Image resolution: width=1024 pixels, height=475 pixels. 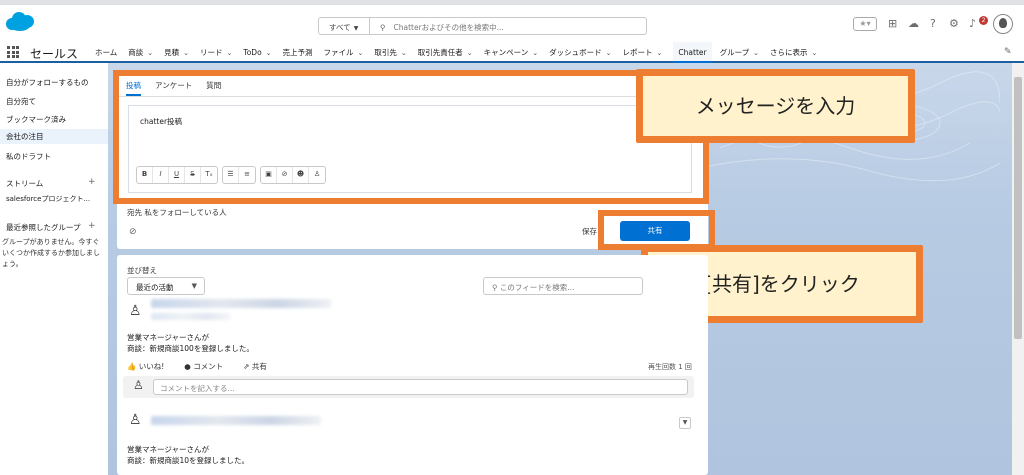 What do you see at coordinates (892, 24) in the screenshot?
I see `global-actions-plus-icon: ⊞` at bounding box center [892, 24].